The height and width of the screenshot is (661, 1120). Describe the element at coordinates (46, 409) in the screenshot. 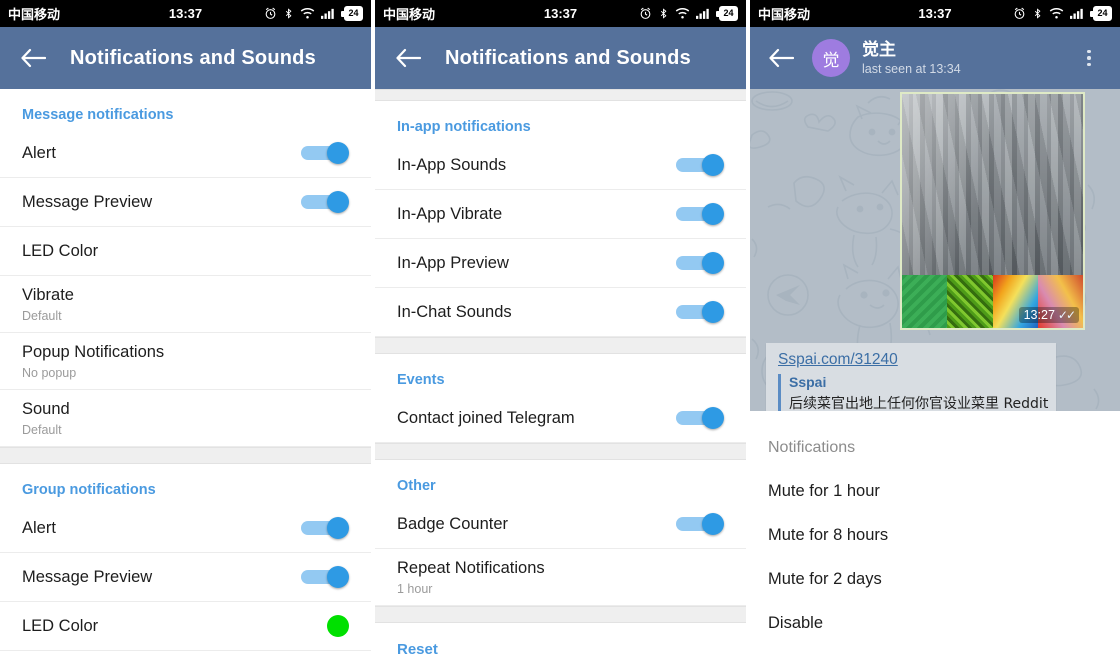

I see `row-title: Sound` at that location.